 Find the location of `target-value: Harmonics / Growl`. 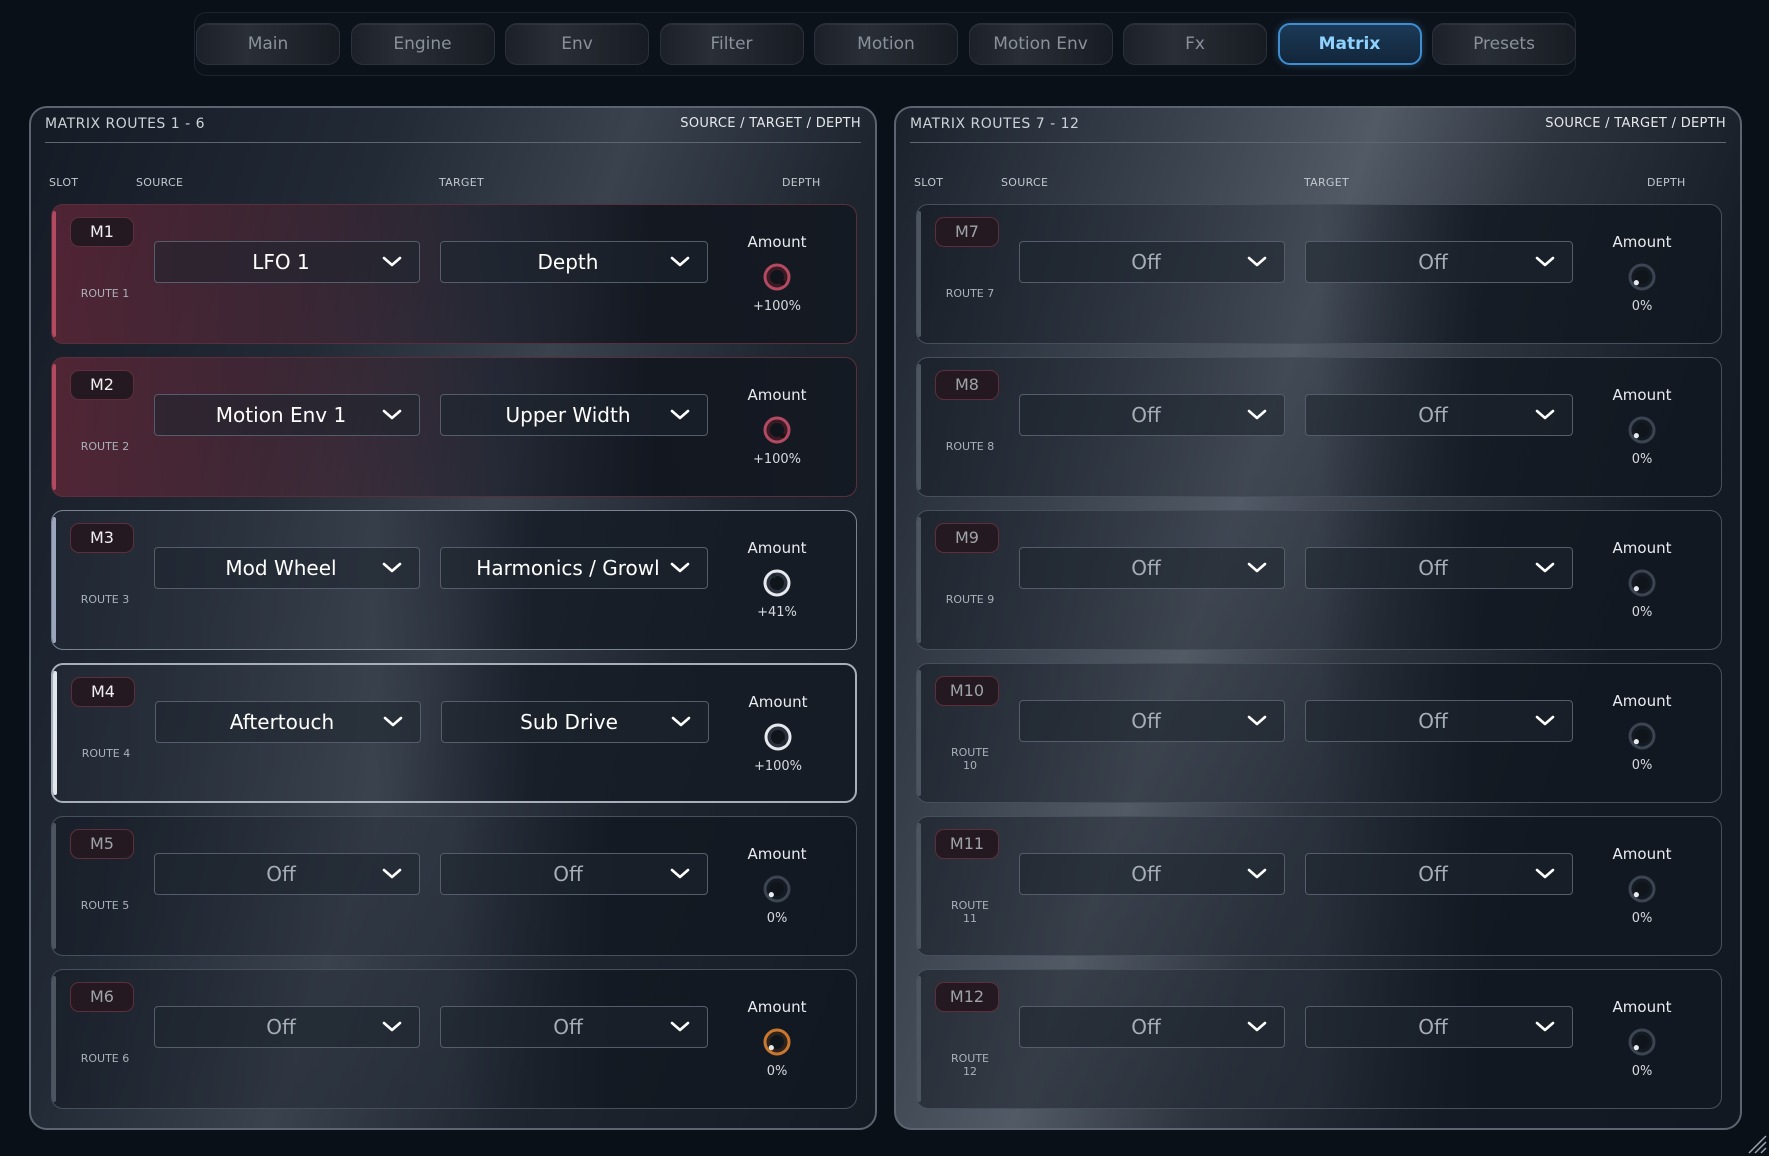

target-value: Harmonics / Growl is located at coordinates (568, 568).